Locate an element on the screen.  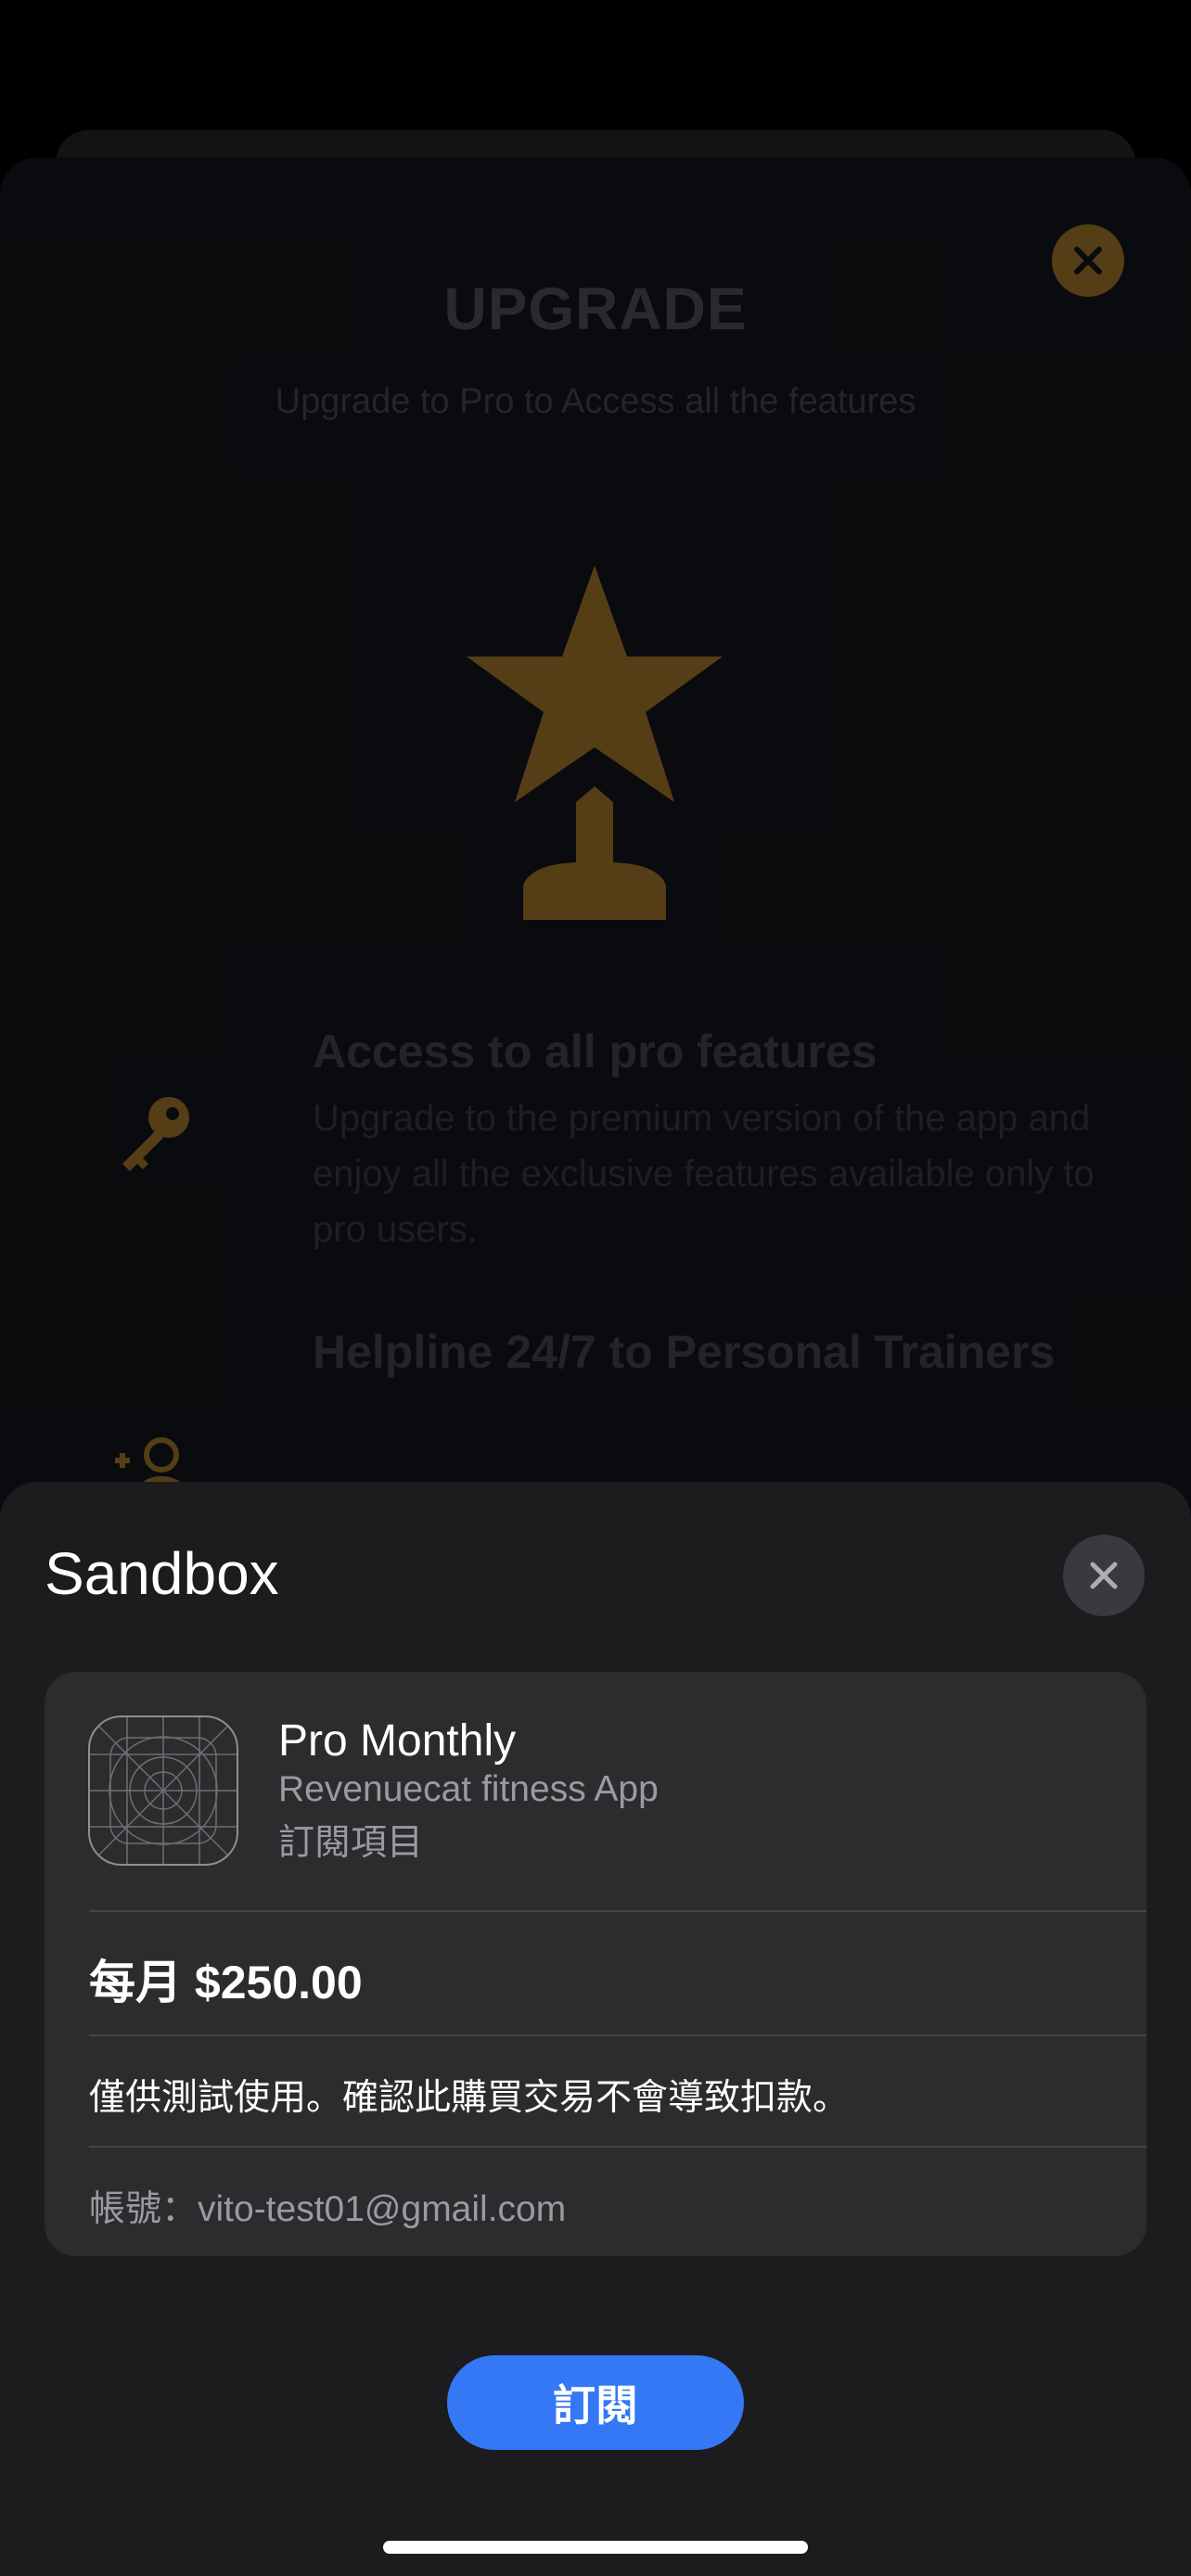
app-icon-grid is located at coordinates (164, 1791).